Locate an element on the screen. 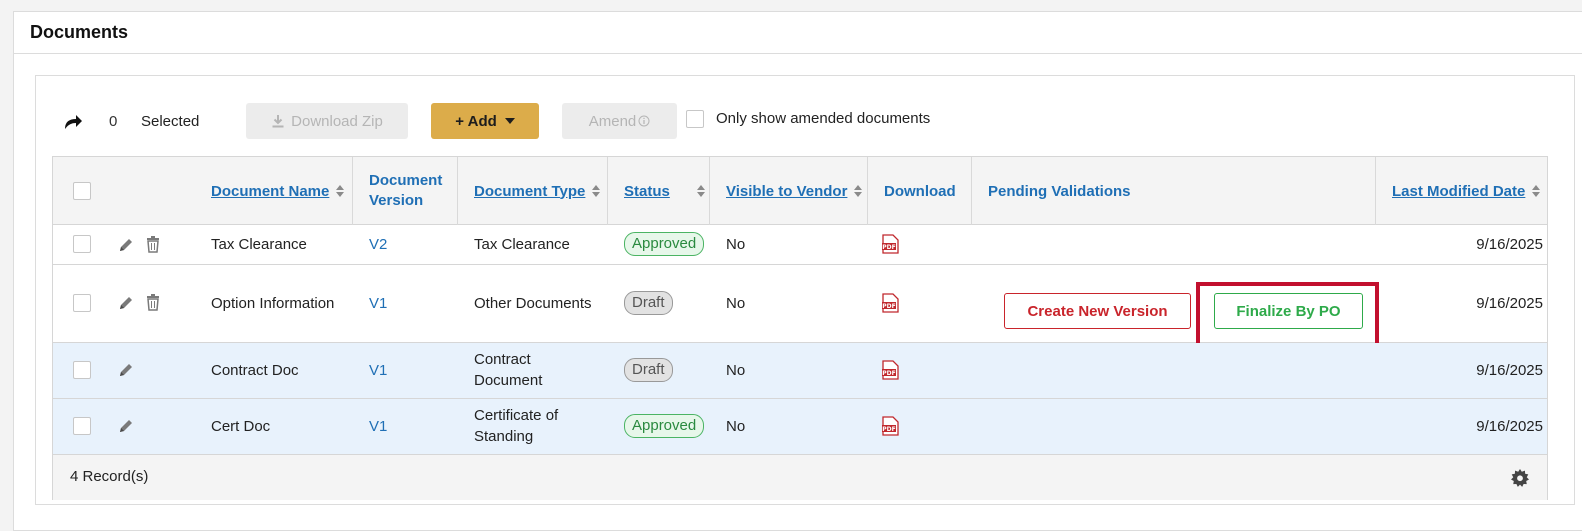  document-name: Option Information is located at coordinates (273, 303).